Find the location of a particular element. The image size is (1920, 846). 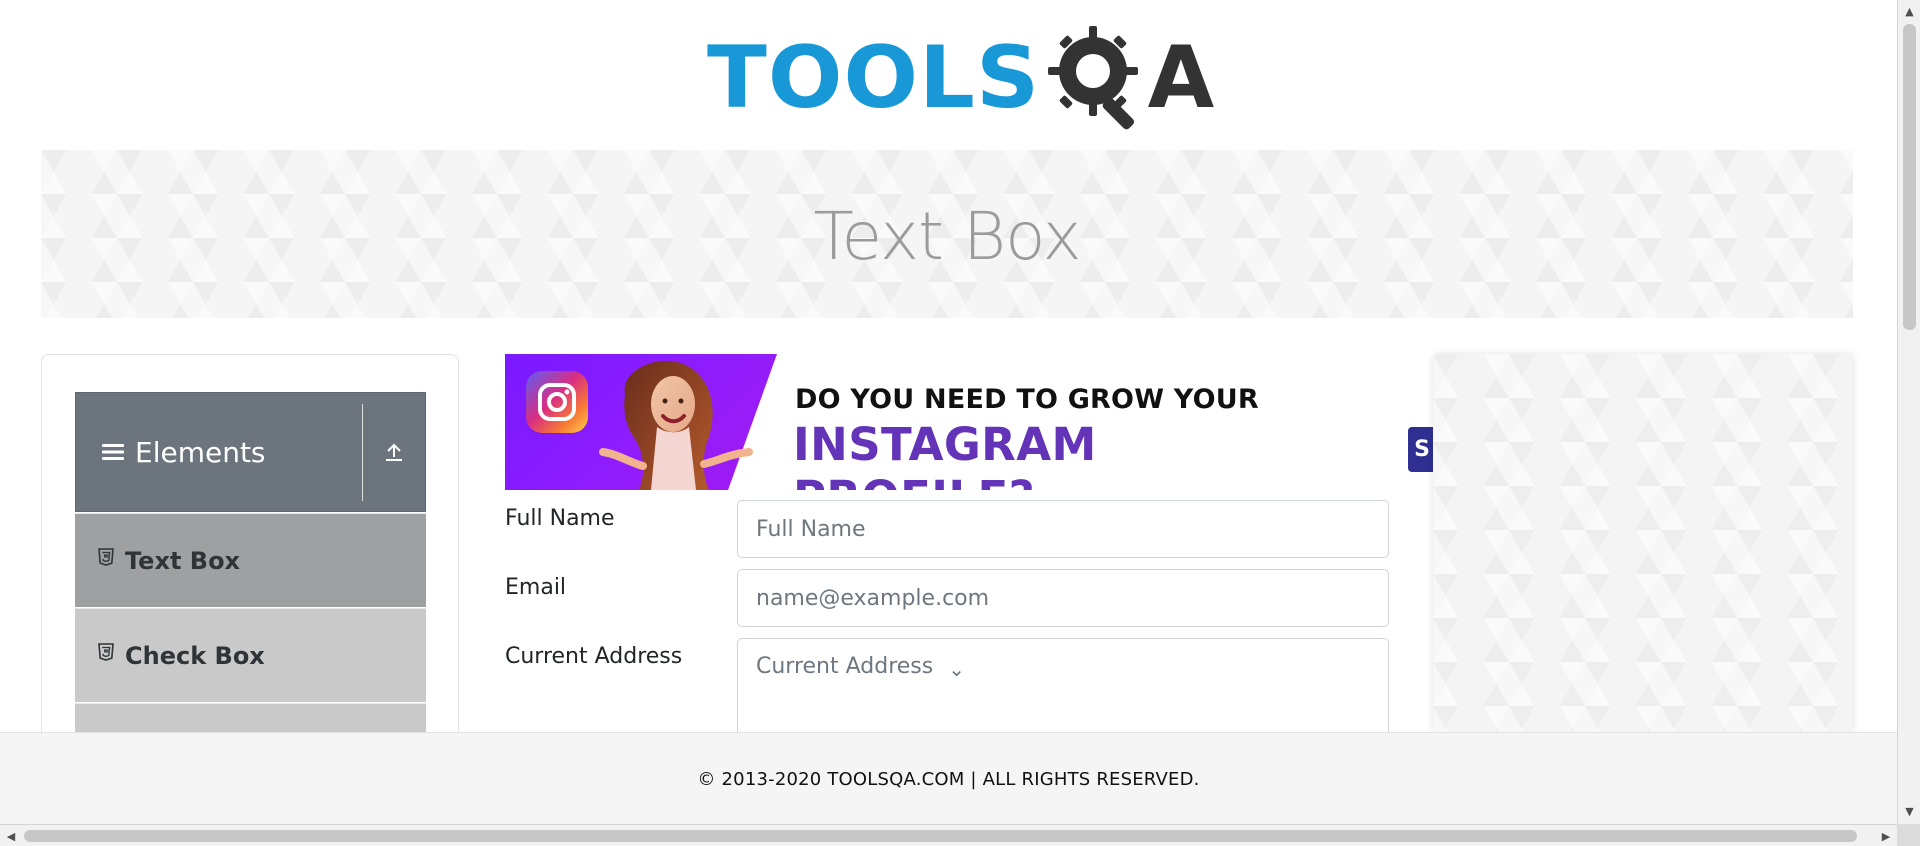

email-input: name@example.com is located at coordinates (1063, 598).